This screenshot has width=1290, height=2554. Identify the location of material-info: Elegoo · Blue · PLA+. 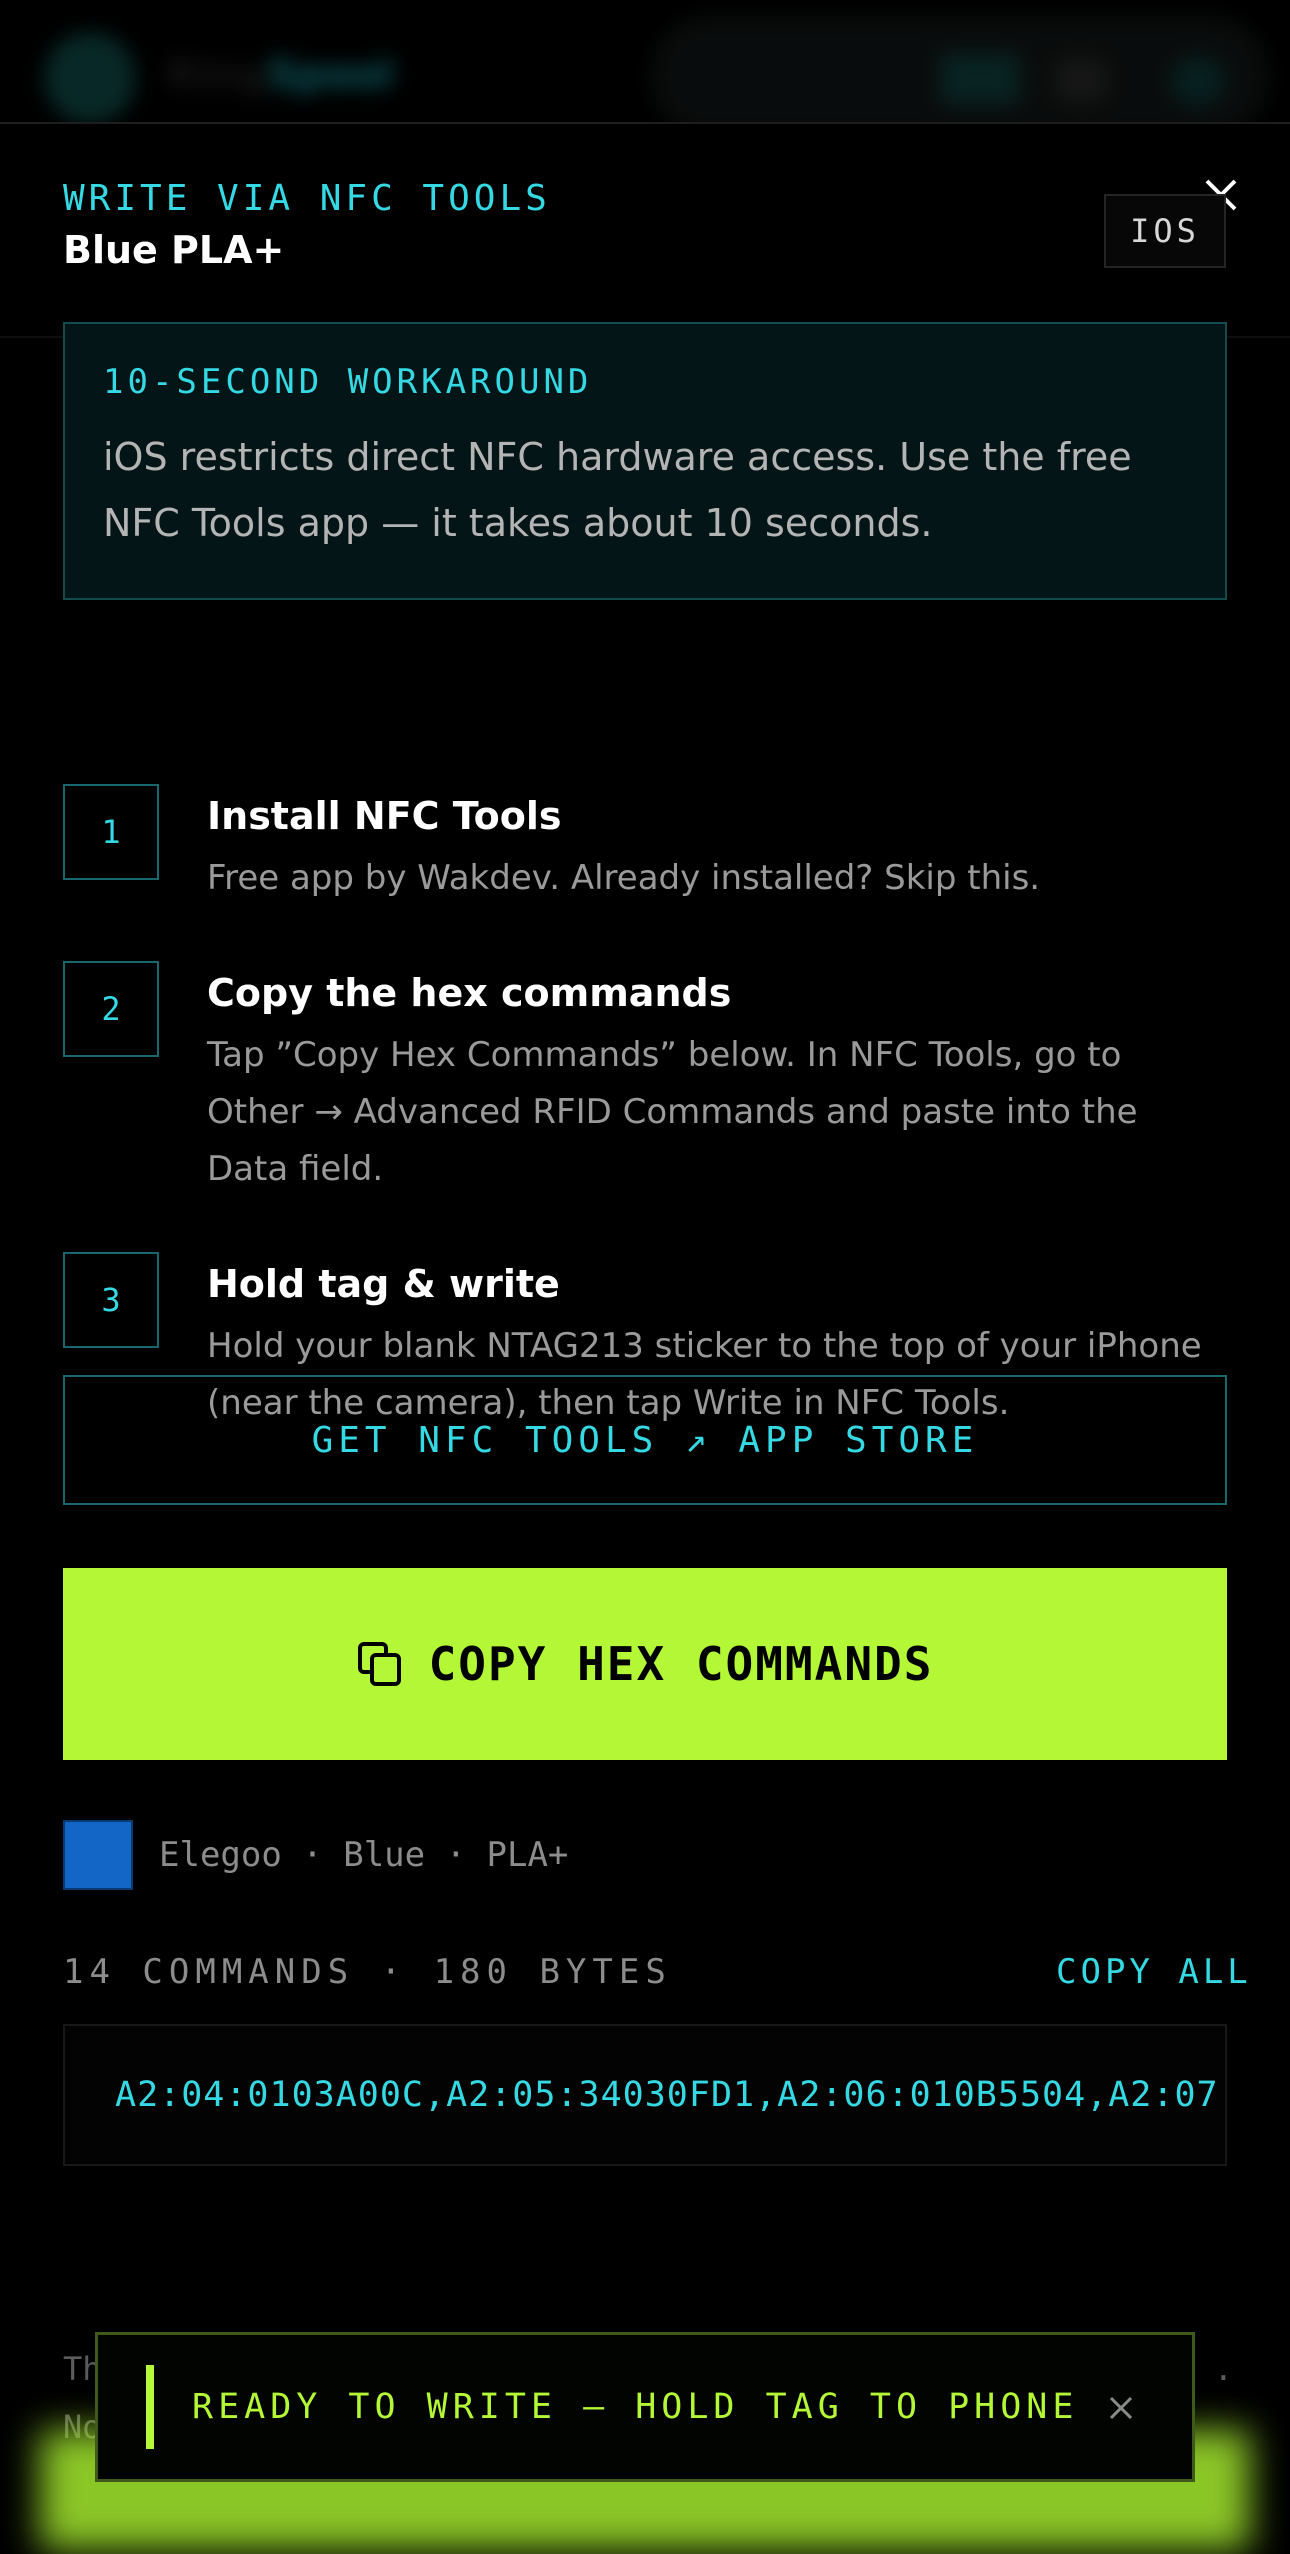
(315, 1855).